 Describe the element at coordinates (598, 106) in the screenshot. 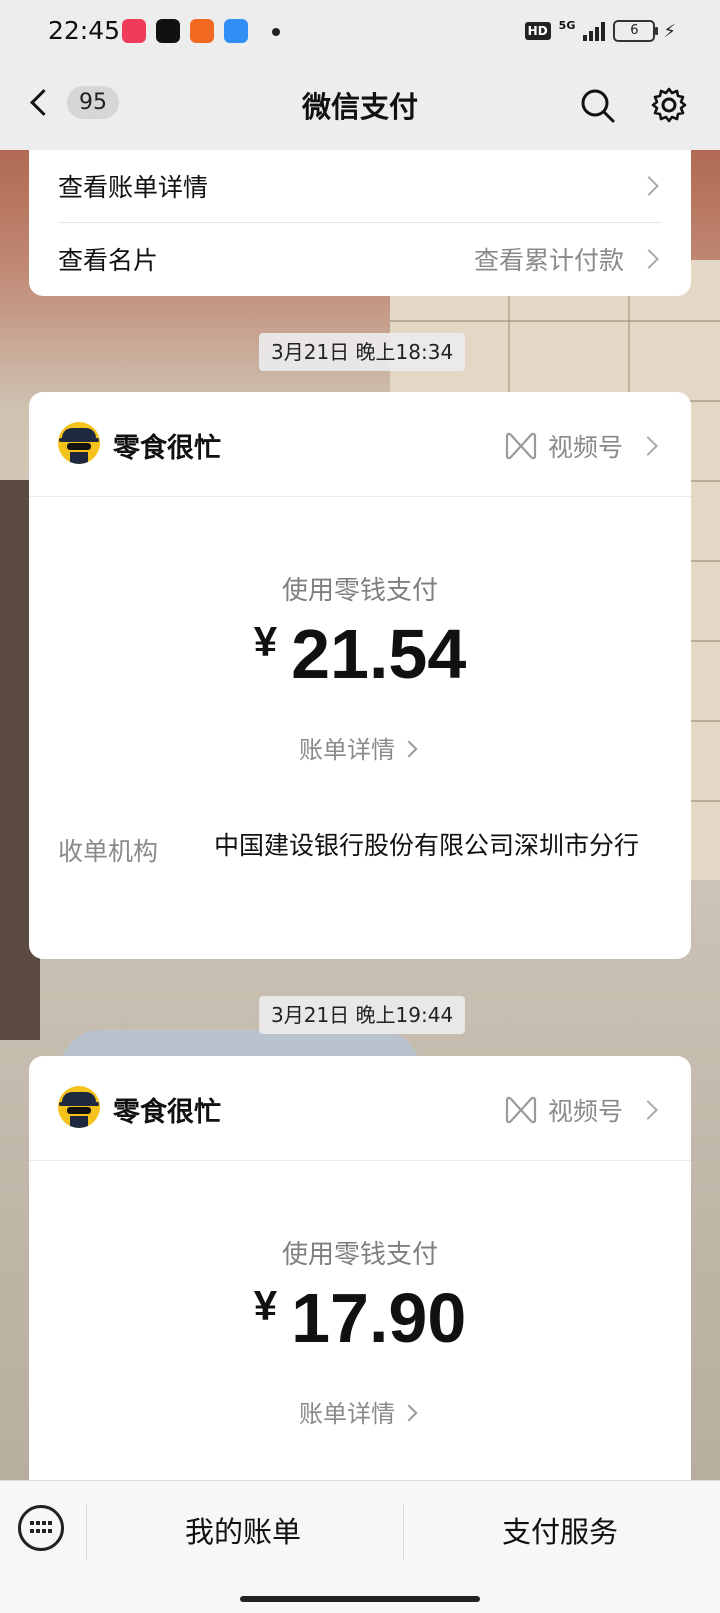

I see `search-icon` at that location.